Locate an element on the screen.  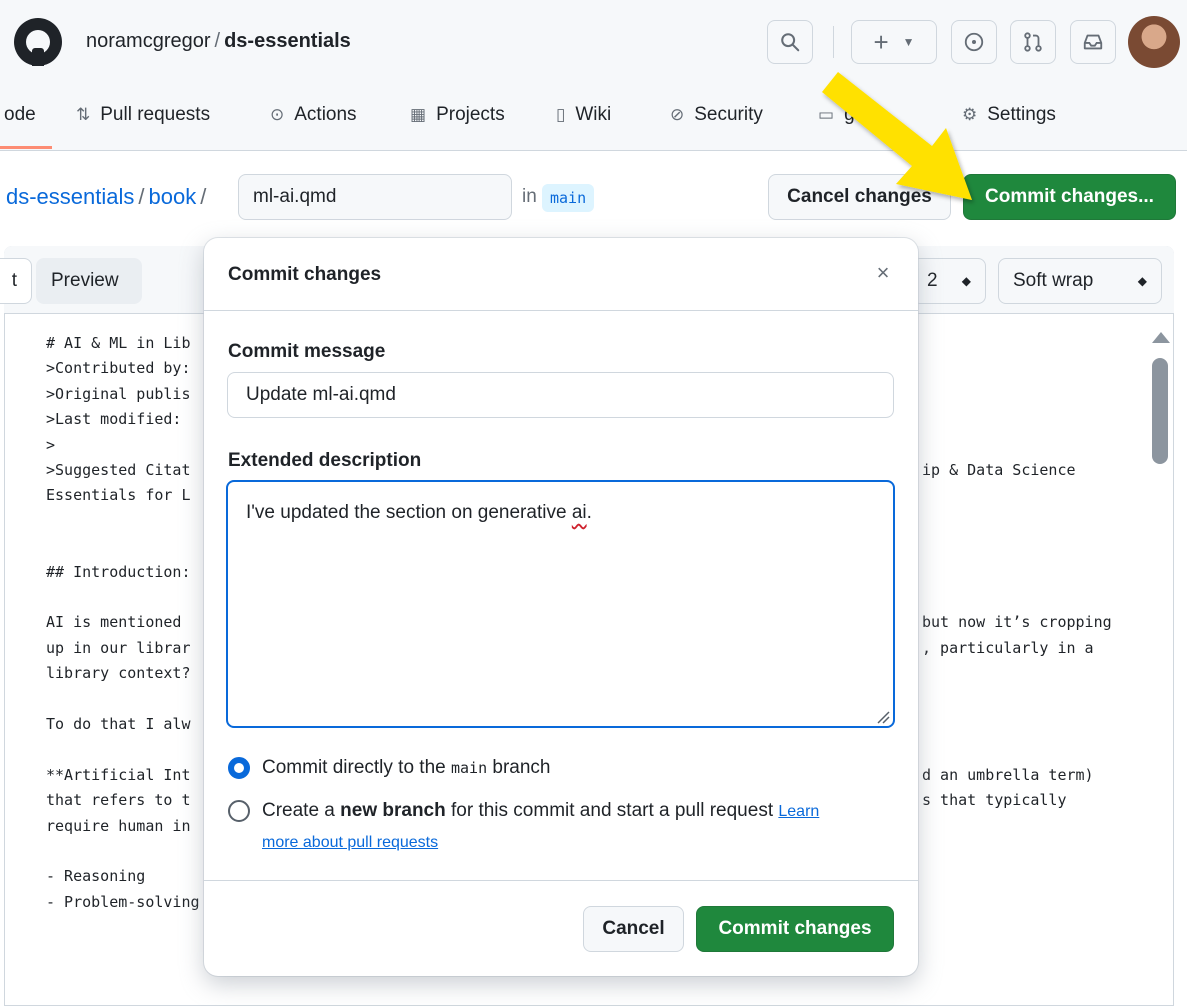
inbox-icon is located at coordinates (1093, 42).